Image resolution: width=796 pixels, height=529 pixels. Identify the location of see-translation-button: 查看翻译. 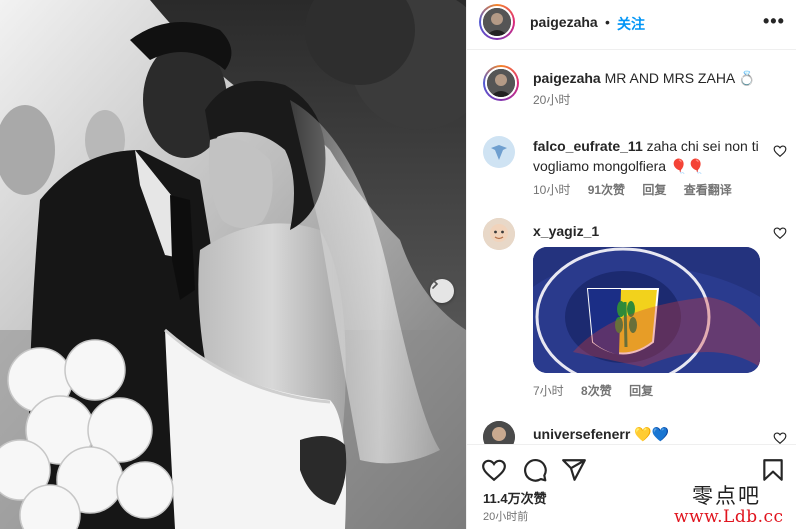
(708, 190).